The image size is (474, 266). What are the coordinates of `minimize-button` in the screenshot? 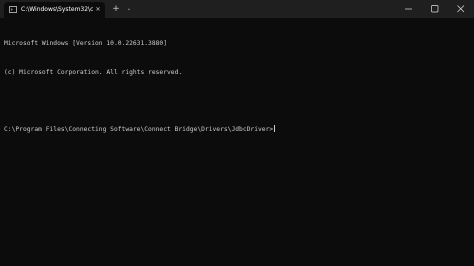 It's located at (409, 9).